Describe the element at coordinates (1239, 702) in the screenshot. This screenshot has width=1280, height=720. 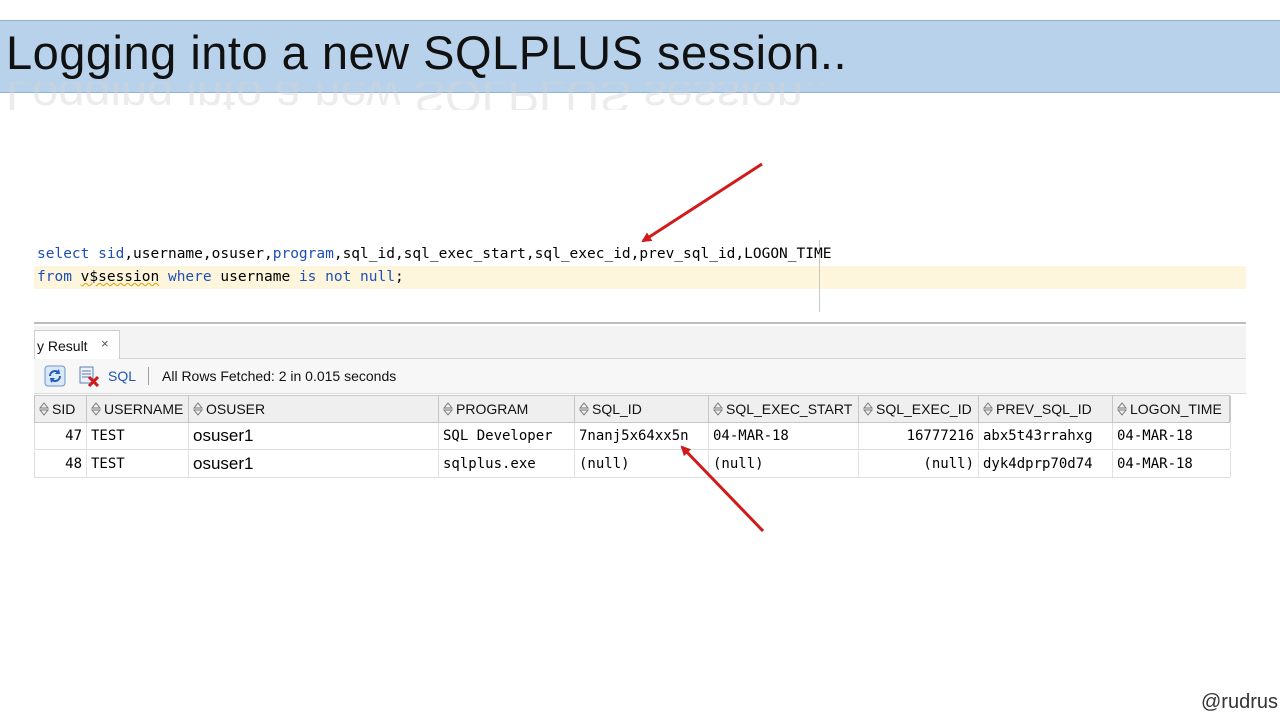
I see `author-handle: @rudrus` at that location.